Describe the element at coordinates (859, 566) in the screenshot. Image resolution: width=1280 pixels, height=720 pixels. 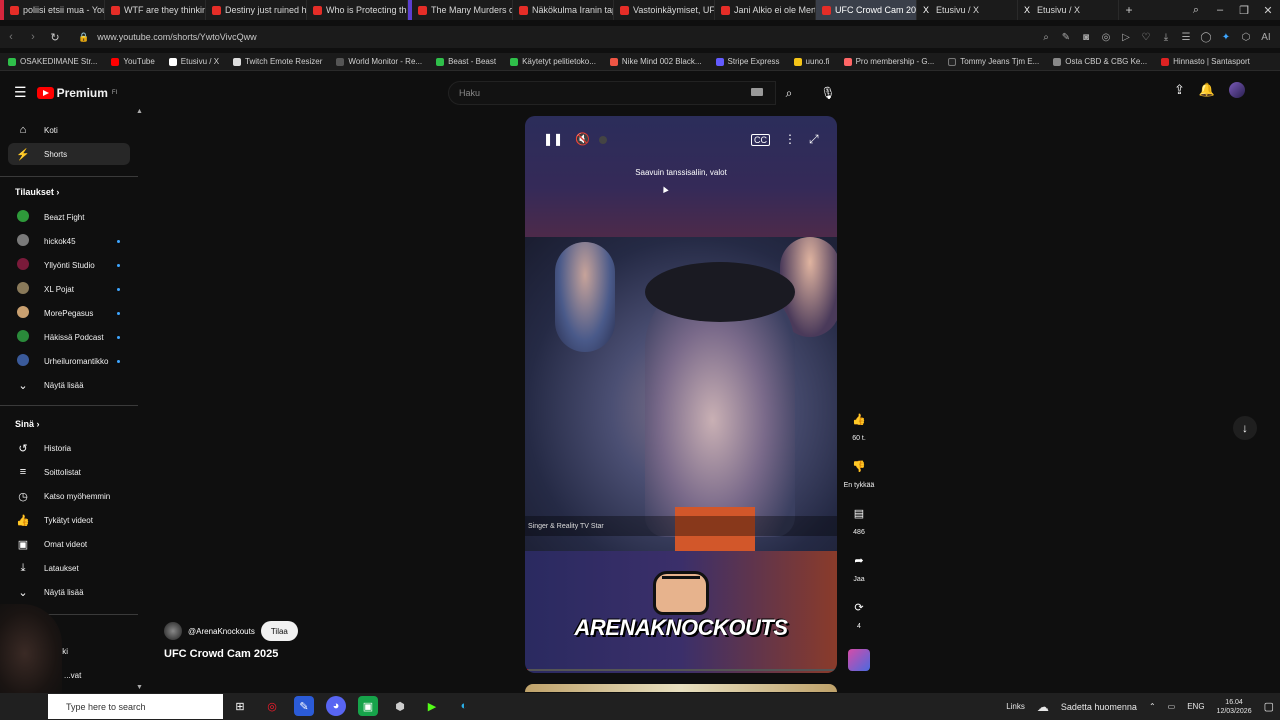
I see `share-action: ➦ Jaa` at that location.